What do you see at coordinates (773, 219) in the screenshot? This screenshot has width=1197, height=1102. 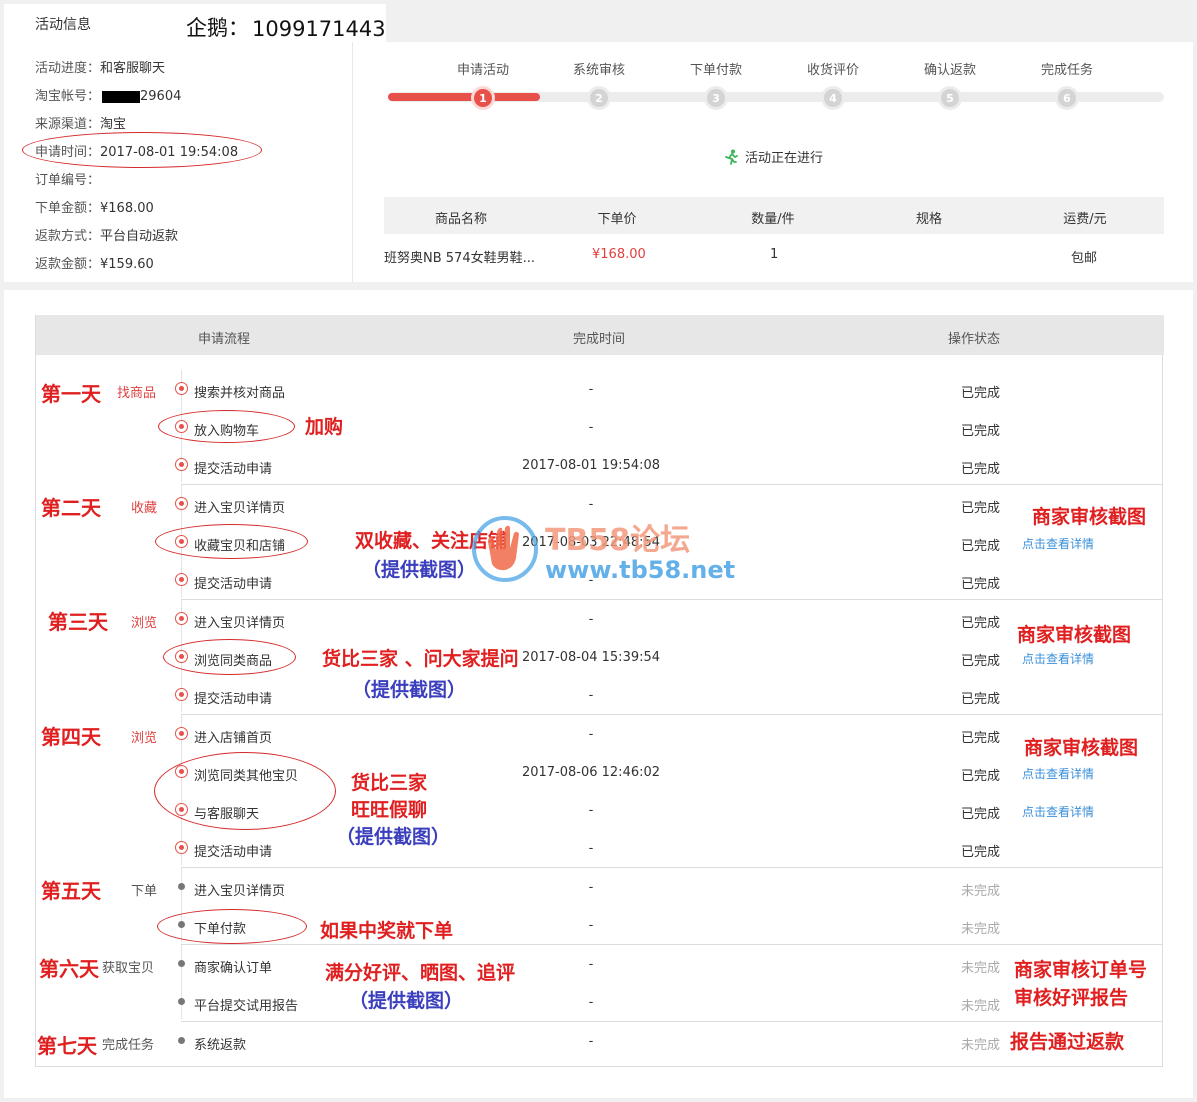 I see `goods-col-qty: 数量/件` at bounding box center [773, 219].